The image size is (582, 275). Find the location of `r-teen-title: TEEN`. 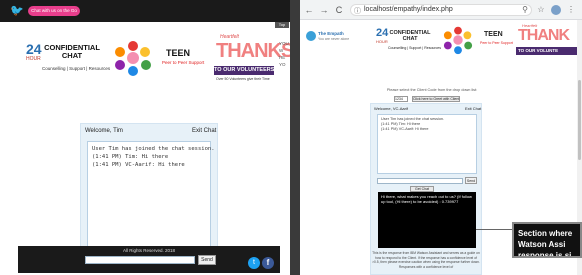

r-teen-title: TEEN is located at coordinates (493, 34).